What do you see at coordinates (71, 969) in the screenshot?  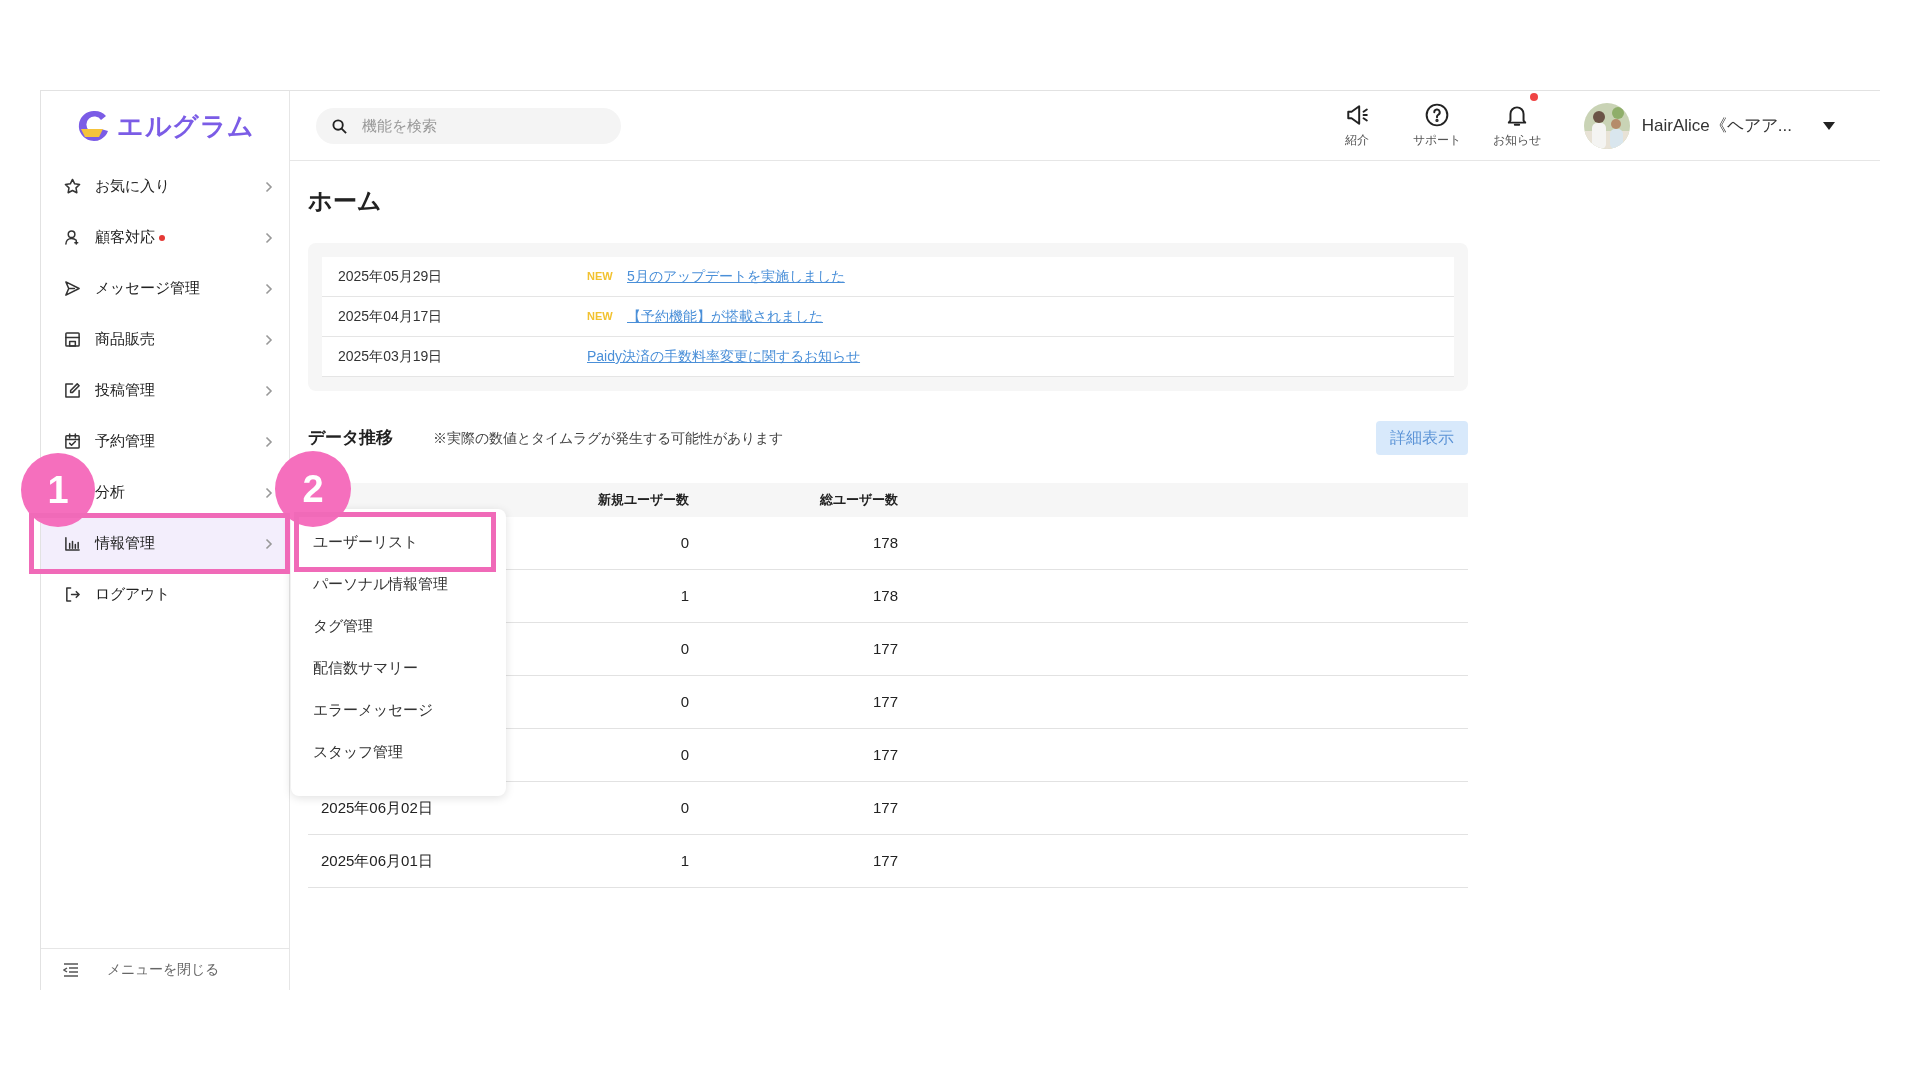 I see `menu-collapse-icon` at bounding box center [71, 969].